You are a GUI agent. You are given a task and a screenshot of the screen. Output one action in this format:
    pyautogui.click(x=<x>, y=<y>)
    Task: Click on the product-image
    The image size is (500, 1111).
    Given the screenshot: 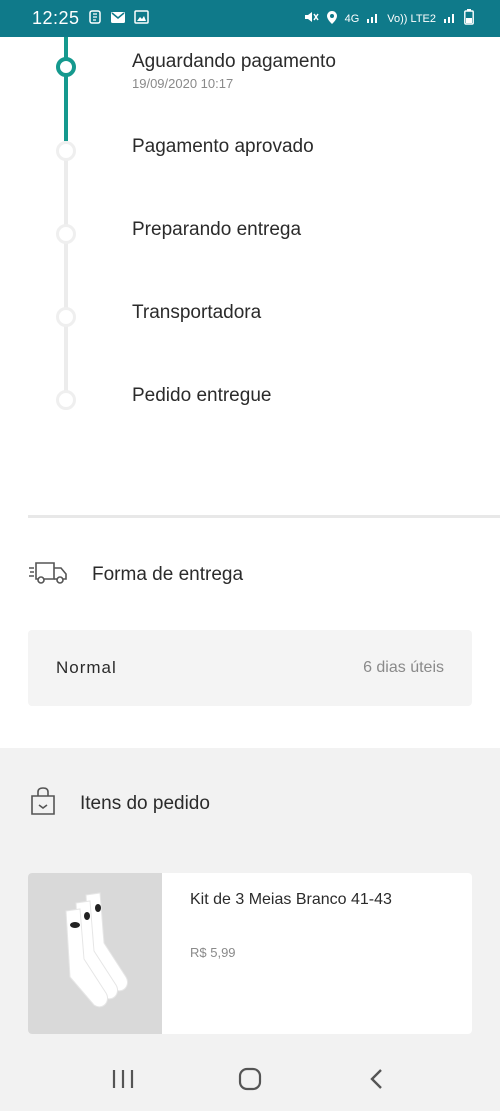 What is the action you would take?
    pyautogui.click(x=95, y=953)
    